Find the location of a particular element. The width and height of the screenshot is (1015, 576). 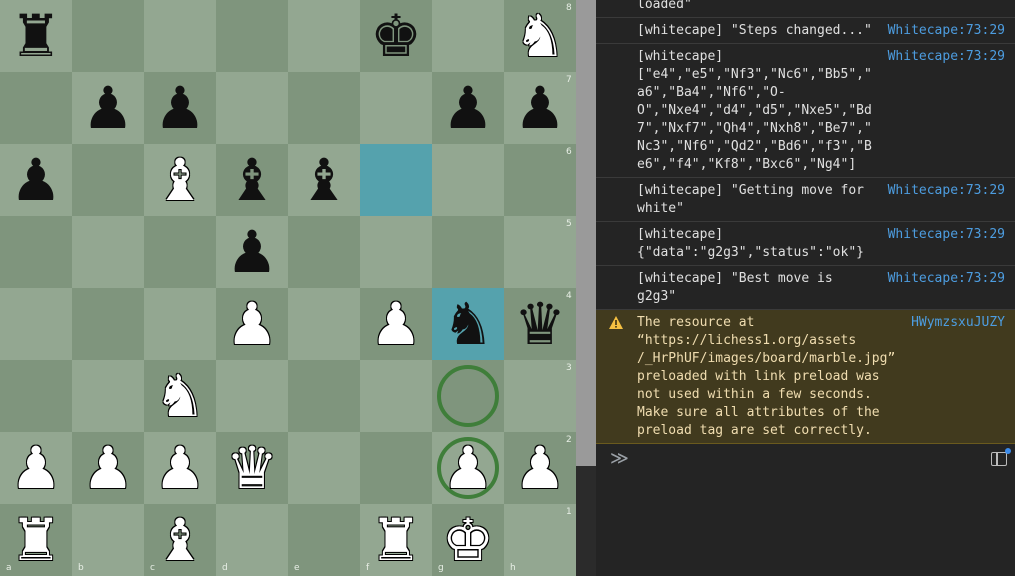

square-c4 is located at coordinates (180, 324).